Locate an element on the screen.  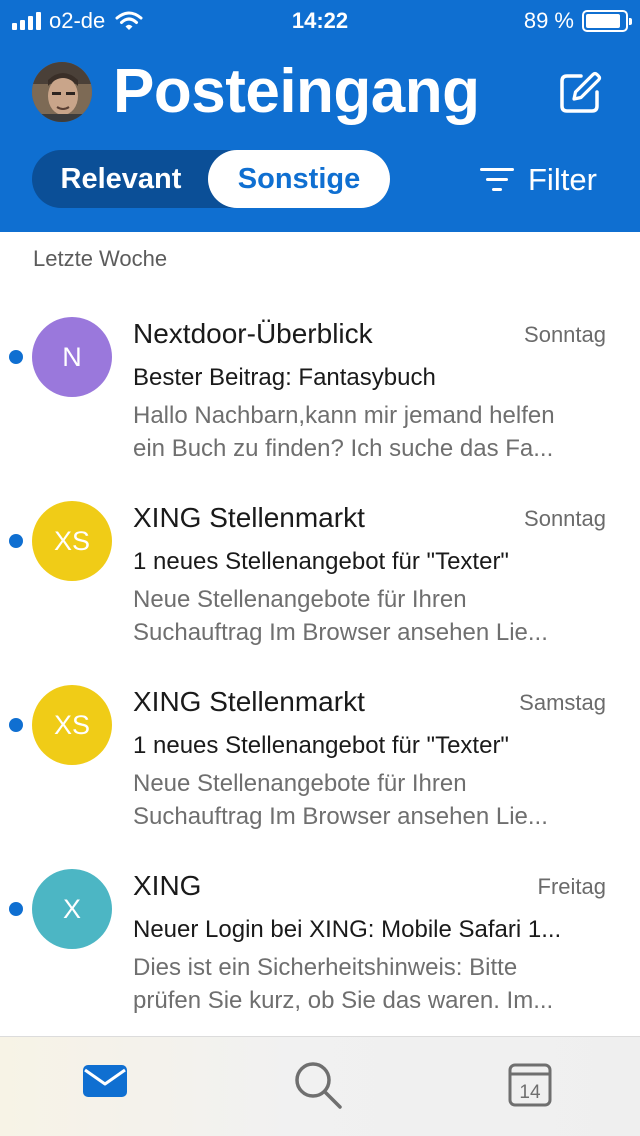
focused-other-toggle: Relevant Sonstige is located at coordinates (211, 179).